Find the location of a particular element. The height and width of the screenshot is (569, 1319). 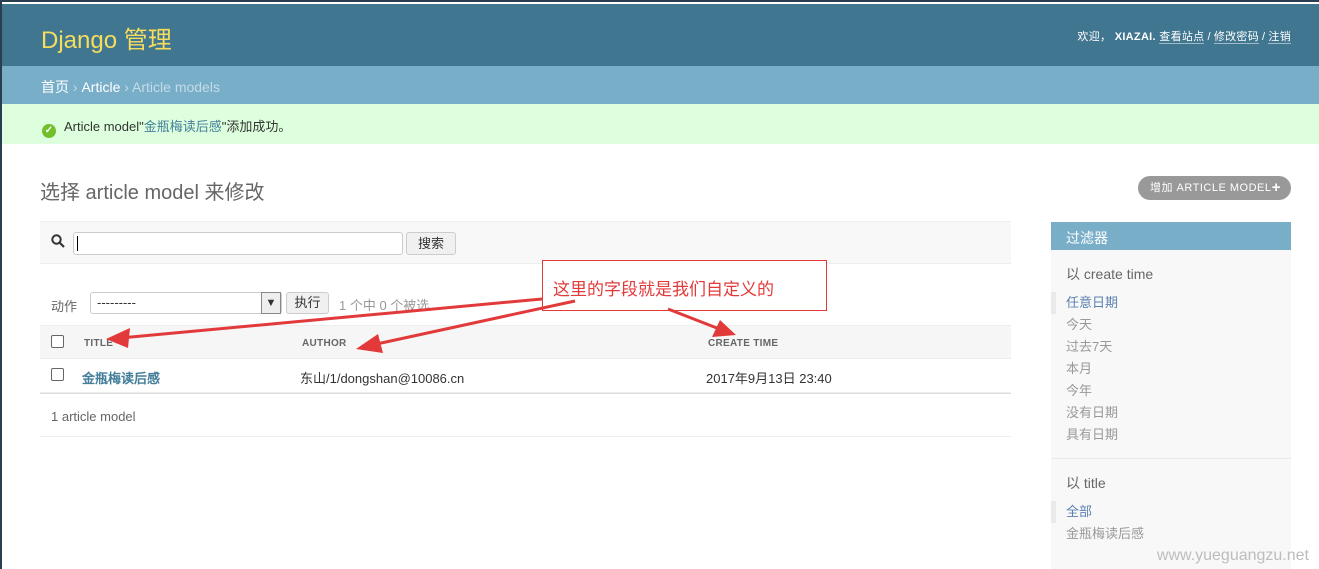

search-input is located at coordinates (238, 243).